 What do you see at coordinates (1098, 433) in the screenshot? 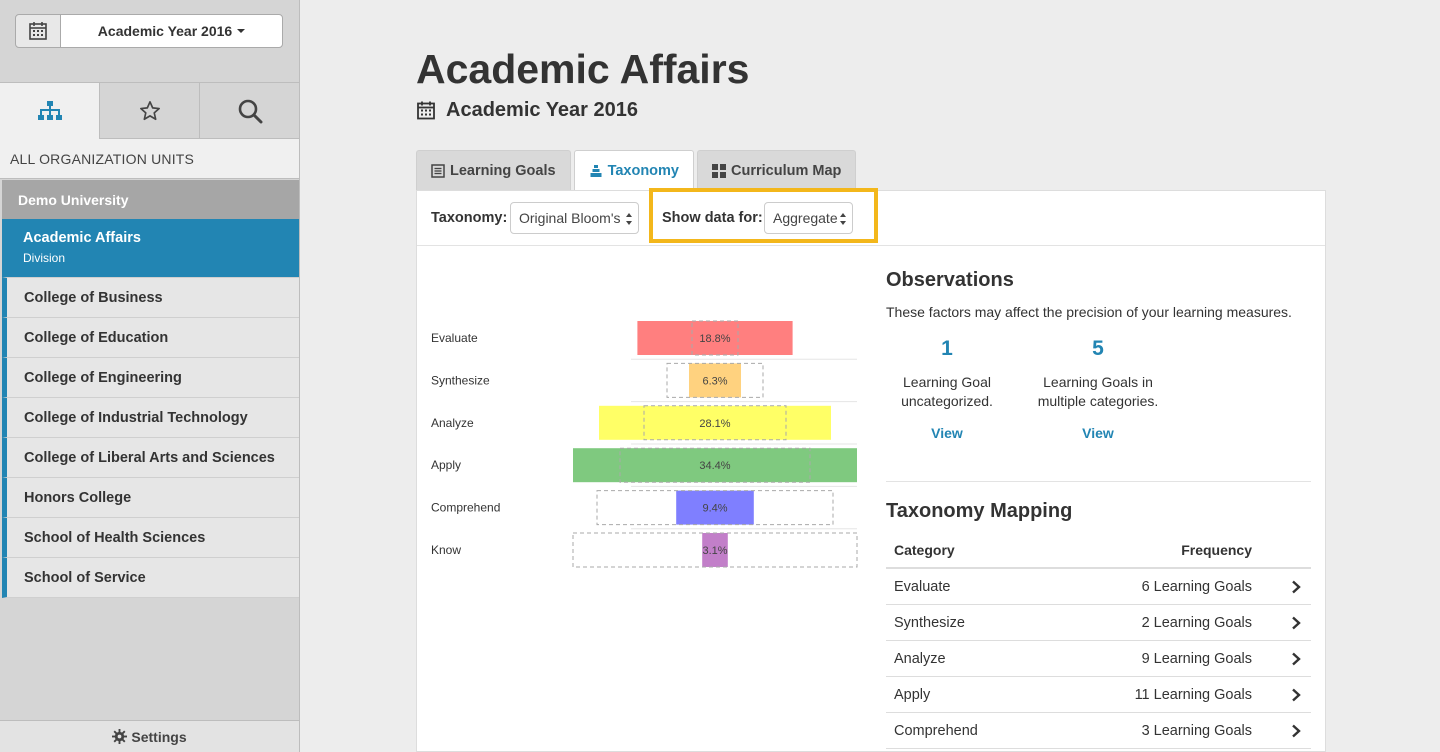
I see `view-multiple-categories-link: View` at bounding box center [1098, 433].